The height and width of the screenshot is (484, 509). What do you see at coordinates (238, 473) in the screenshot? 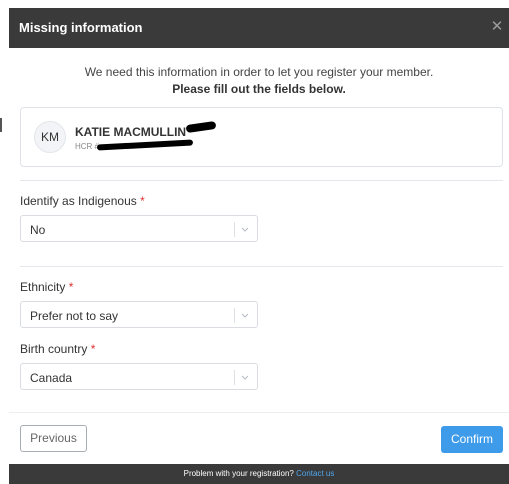
I see `help-text: Problem with your registration?` at bounding box center [238, 473].